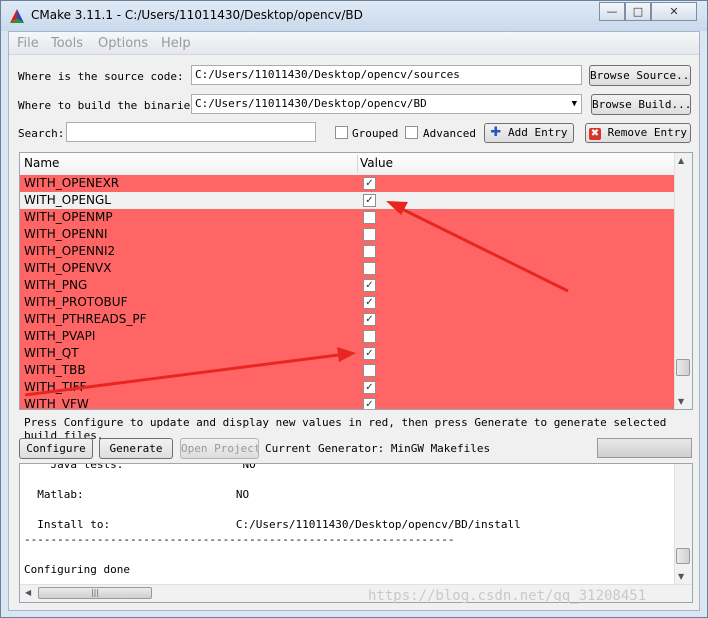 The image size is (708, 618). Describe the element at coordinates (681, 401) in the screenshot. I see `scroll-down-icon: ▼` at that location.